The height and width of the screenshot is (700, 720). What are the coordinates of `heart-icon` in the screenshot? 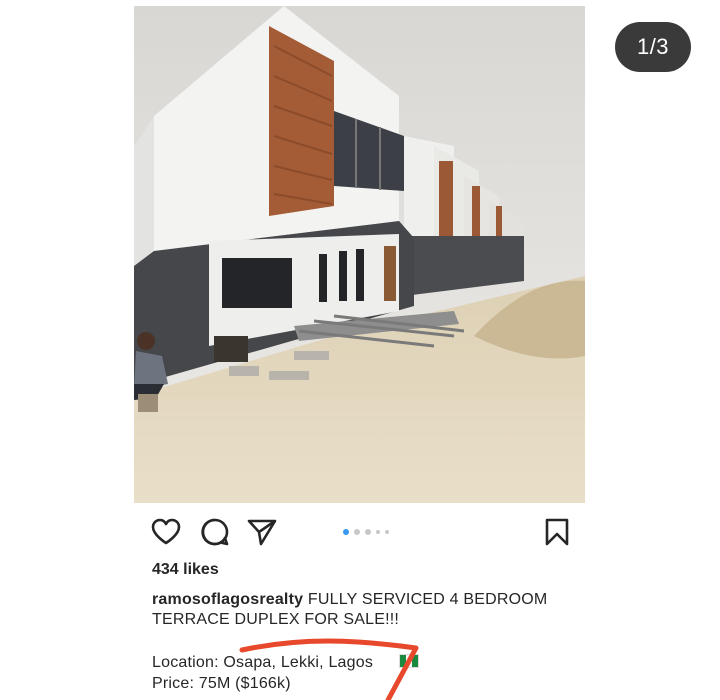 It's located at (166, 532).